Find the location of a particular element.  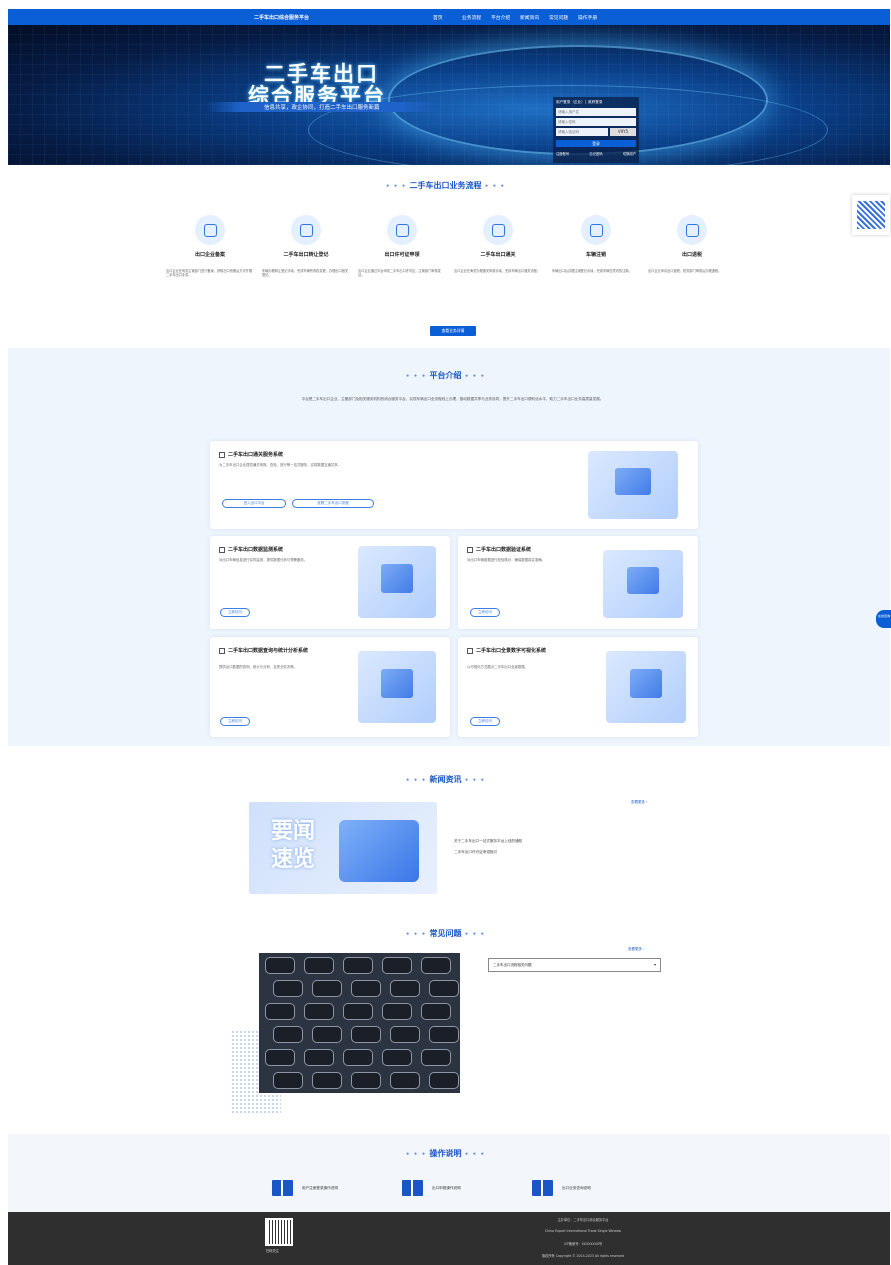

ops-item-label: 出口业务查询说明 is located at coordinates (576, 1187).